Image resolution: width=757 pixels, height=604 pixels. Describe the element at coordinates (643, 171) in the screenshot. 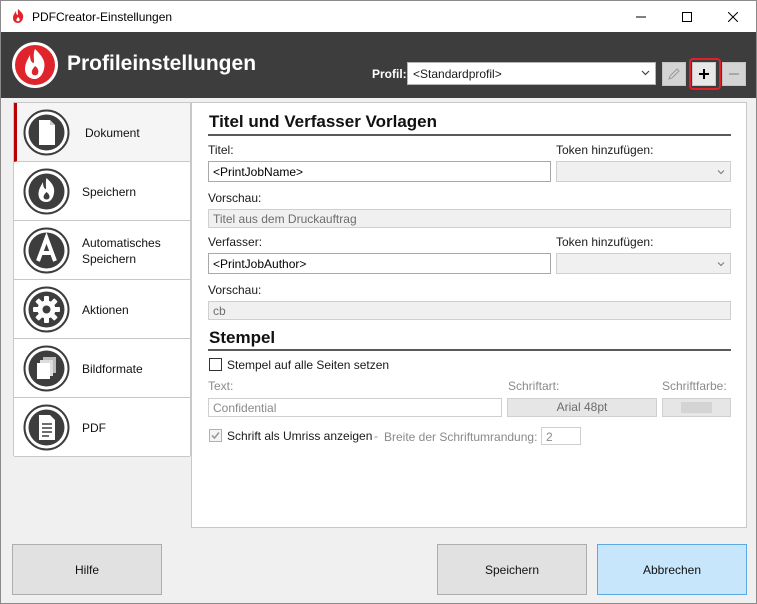

I see `title-token-select` at that location.